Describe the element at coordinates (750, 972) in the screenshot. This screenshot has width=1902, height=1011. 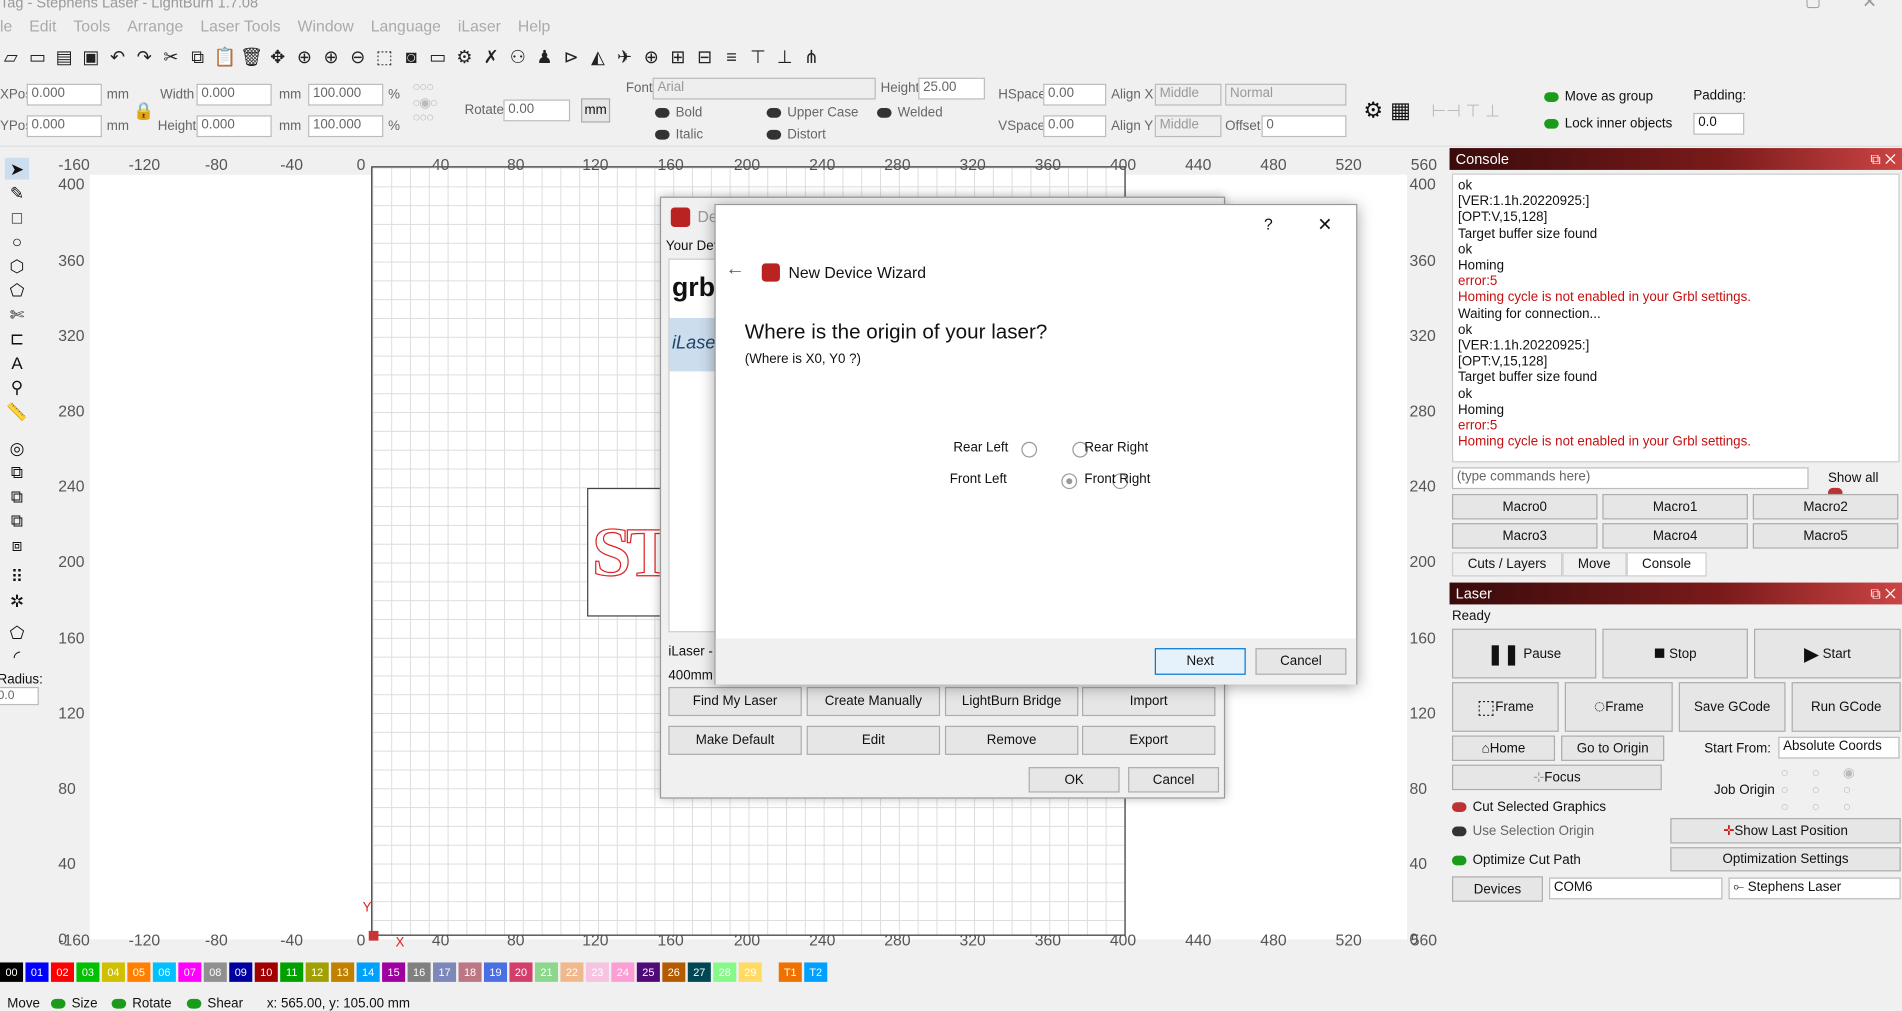
I see `layer-swatch-29: 29` at that location.